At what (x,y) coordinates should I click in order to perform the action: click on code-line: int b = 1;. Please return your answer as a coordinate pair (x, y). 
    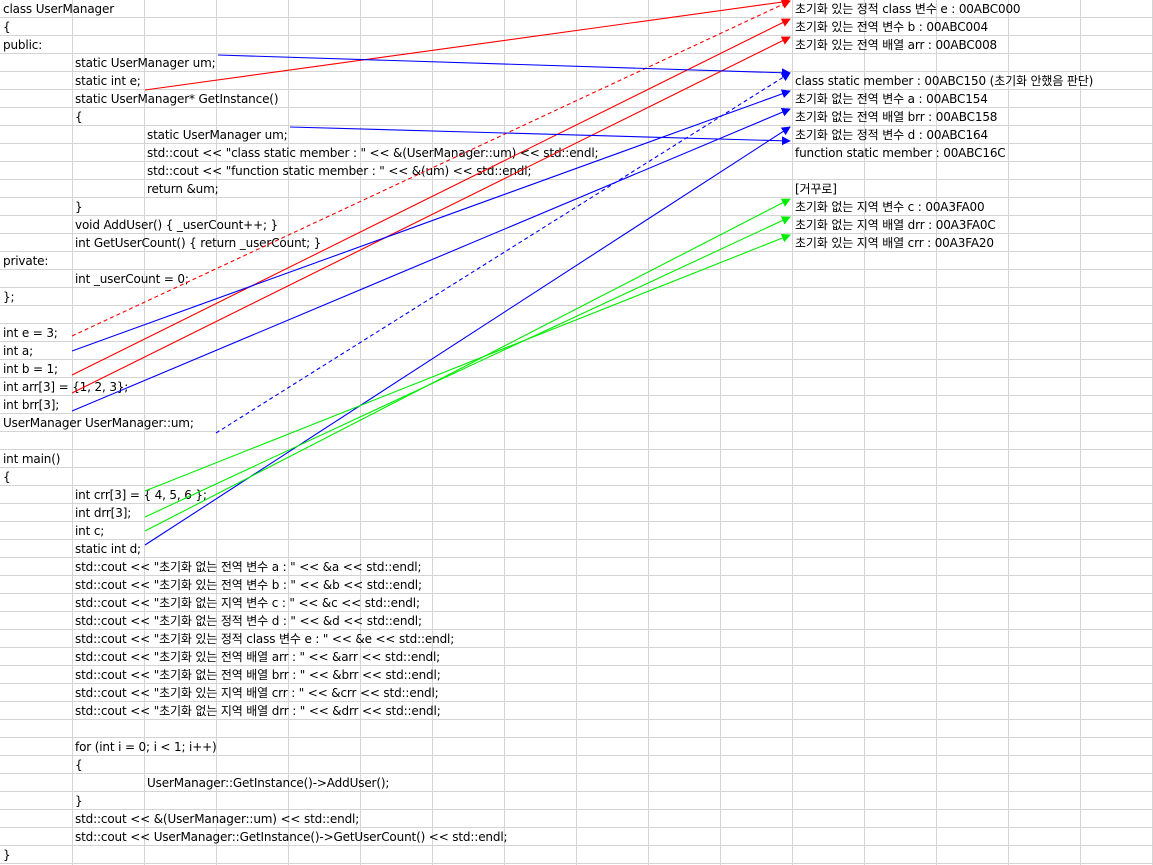
    Looking at the image, I should click on (30, 369).